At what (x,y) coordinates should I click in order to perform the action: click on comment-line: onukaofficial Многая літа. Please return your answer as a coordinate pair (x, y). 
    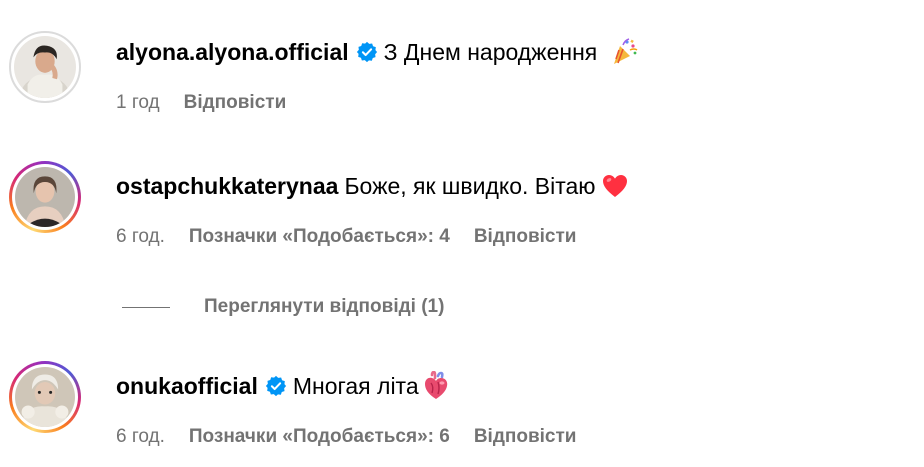
    Looking at the image, I should click on (283, 386).